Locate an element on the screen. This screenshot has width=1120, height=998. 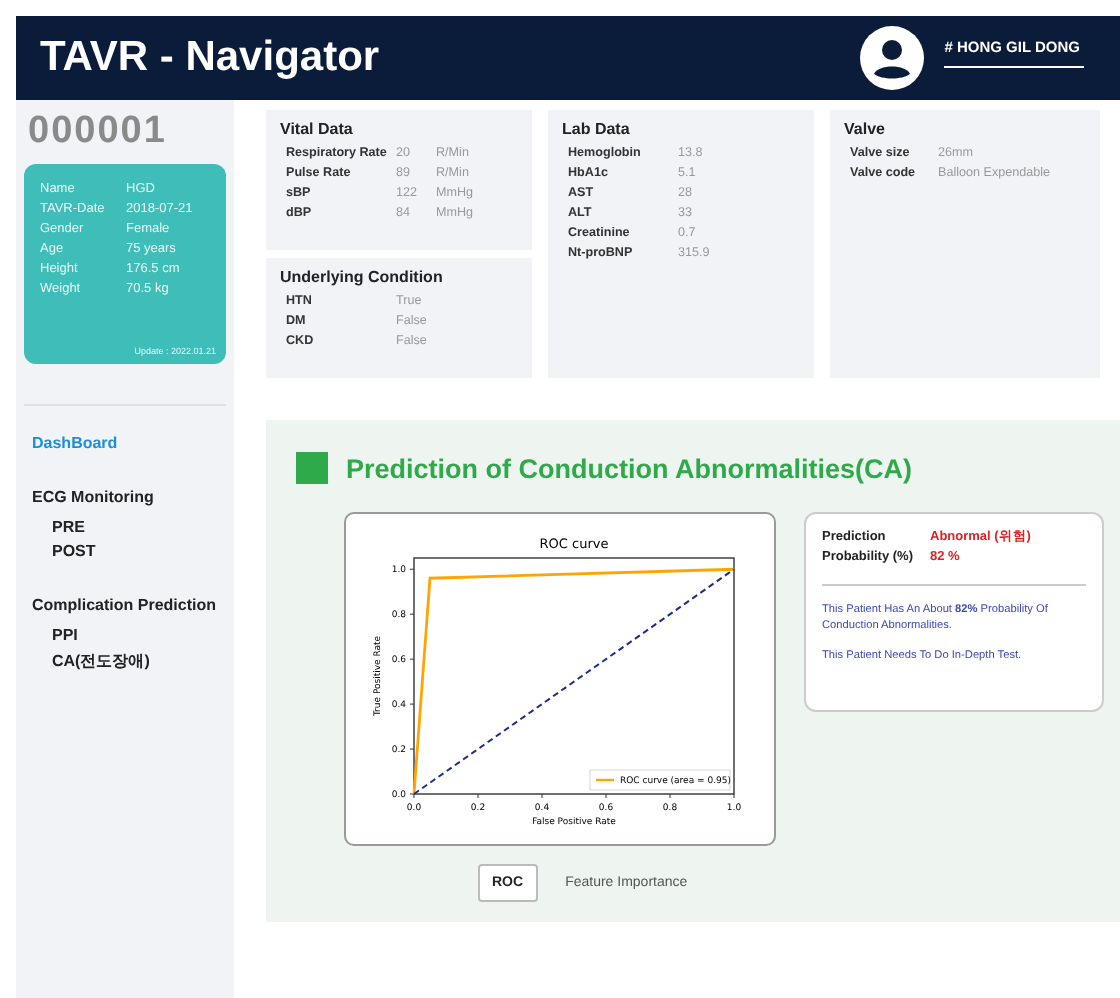
section-title: Prediction of Conduction Abnormalities(CA) is located at coordinates (629, 468).